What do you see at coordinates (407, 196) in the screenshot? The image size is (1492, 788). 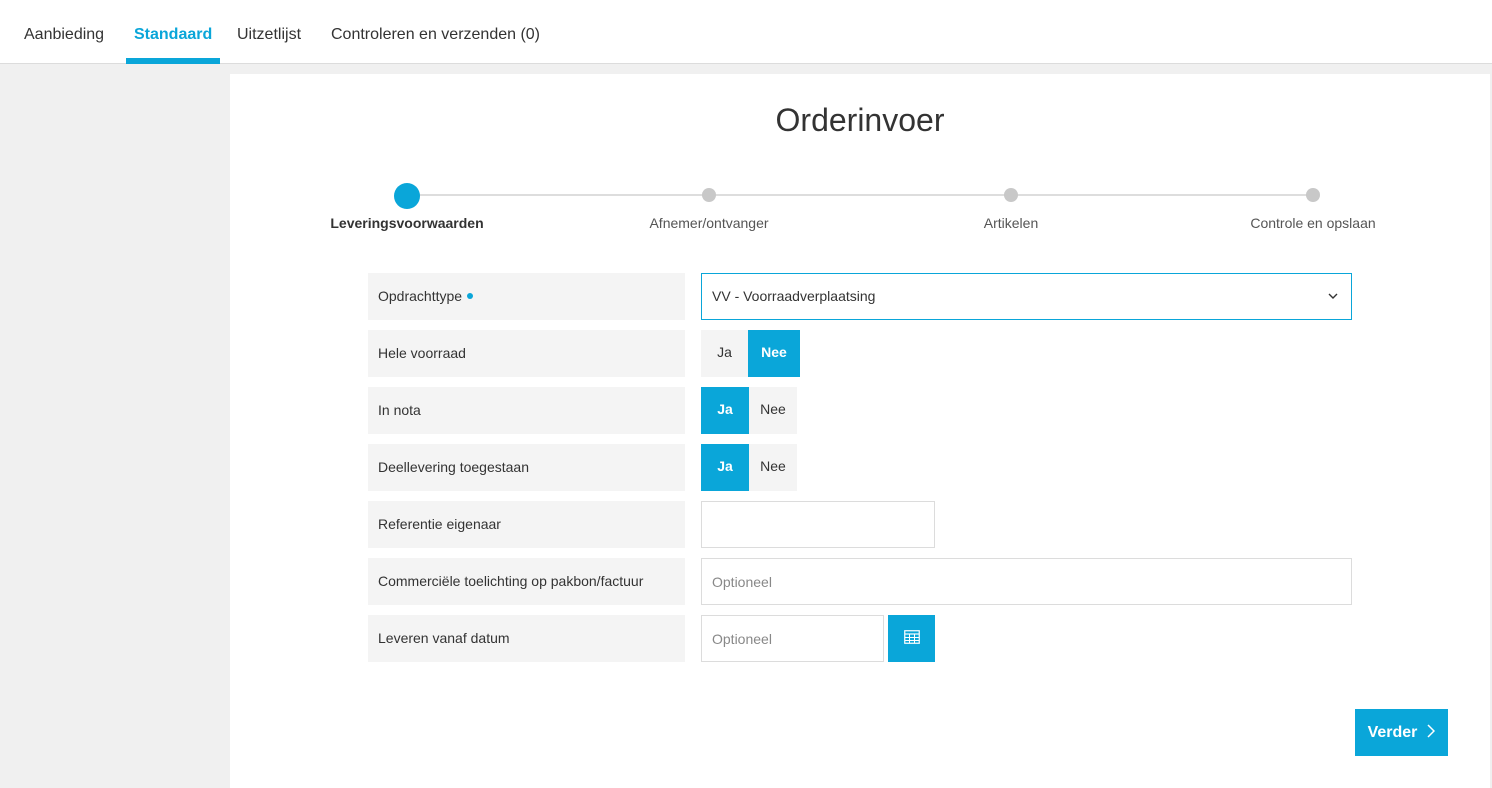 I see `step-dot-leveringsvoorwaarden` at bounding box center [407, 196].